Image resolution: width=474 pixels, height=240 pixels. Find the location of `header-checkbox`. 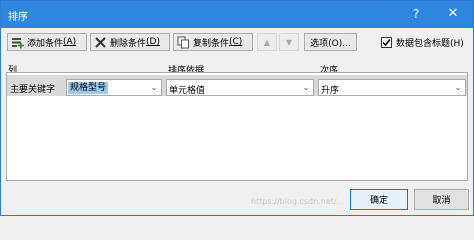

header-checkbox is located at coordinates (386, 42).